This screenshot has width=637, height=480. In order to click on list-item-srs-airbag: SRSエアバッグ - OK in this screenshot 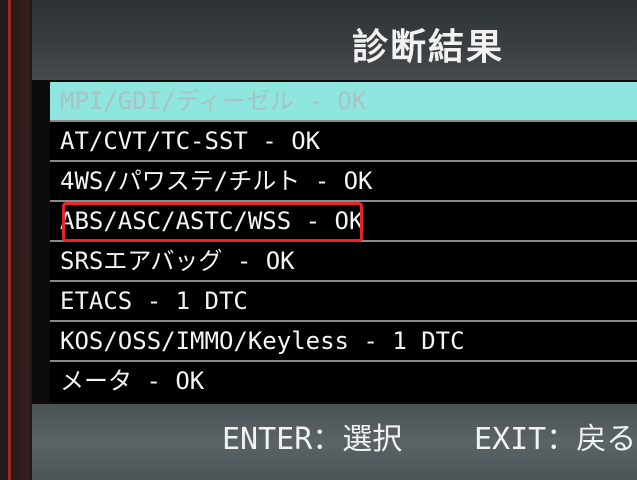, I will do `click(343, 261)`.